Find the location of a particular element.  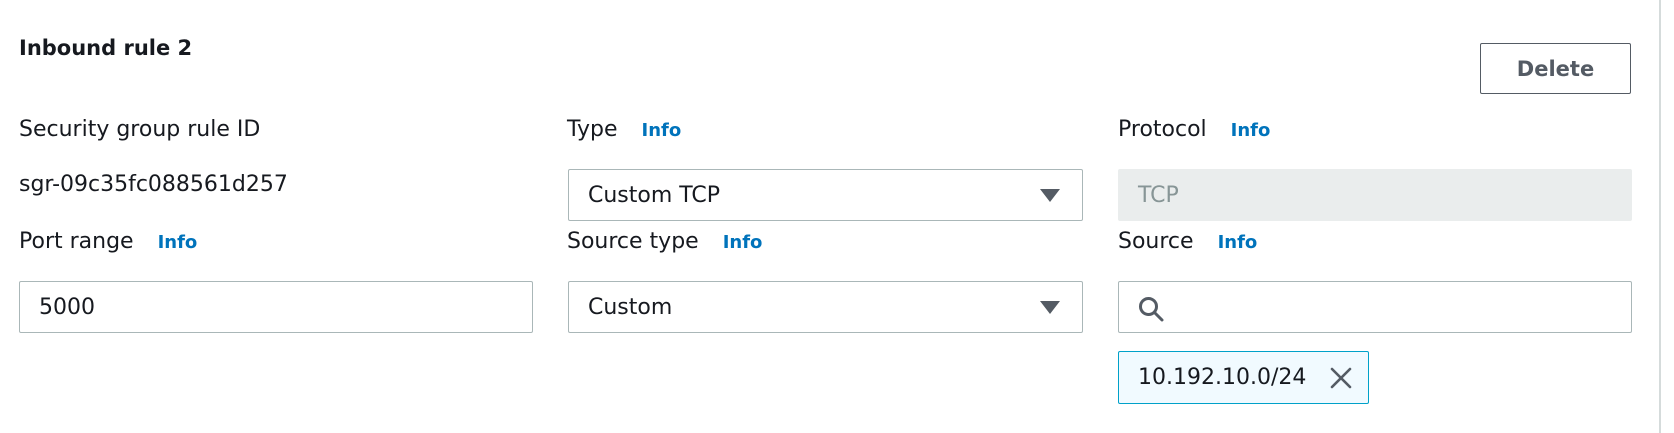

port-range-input: 5000 is located at coordinates (276, 307).